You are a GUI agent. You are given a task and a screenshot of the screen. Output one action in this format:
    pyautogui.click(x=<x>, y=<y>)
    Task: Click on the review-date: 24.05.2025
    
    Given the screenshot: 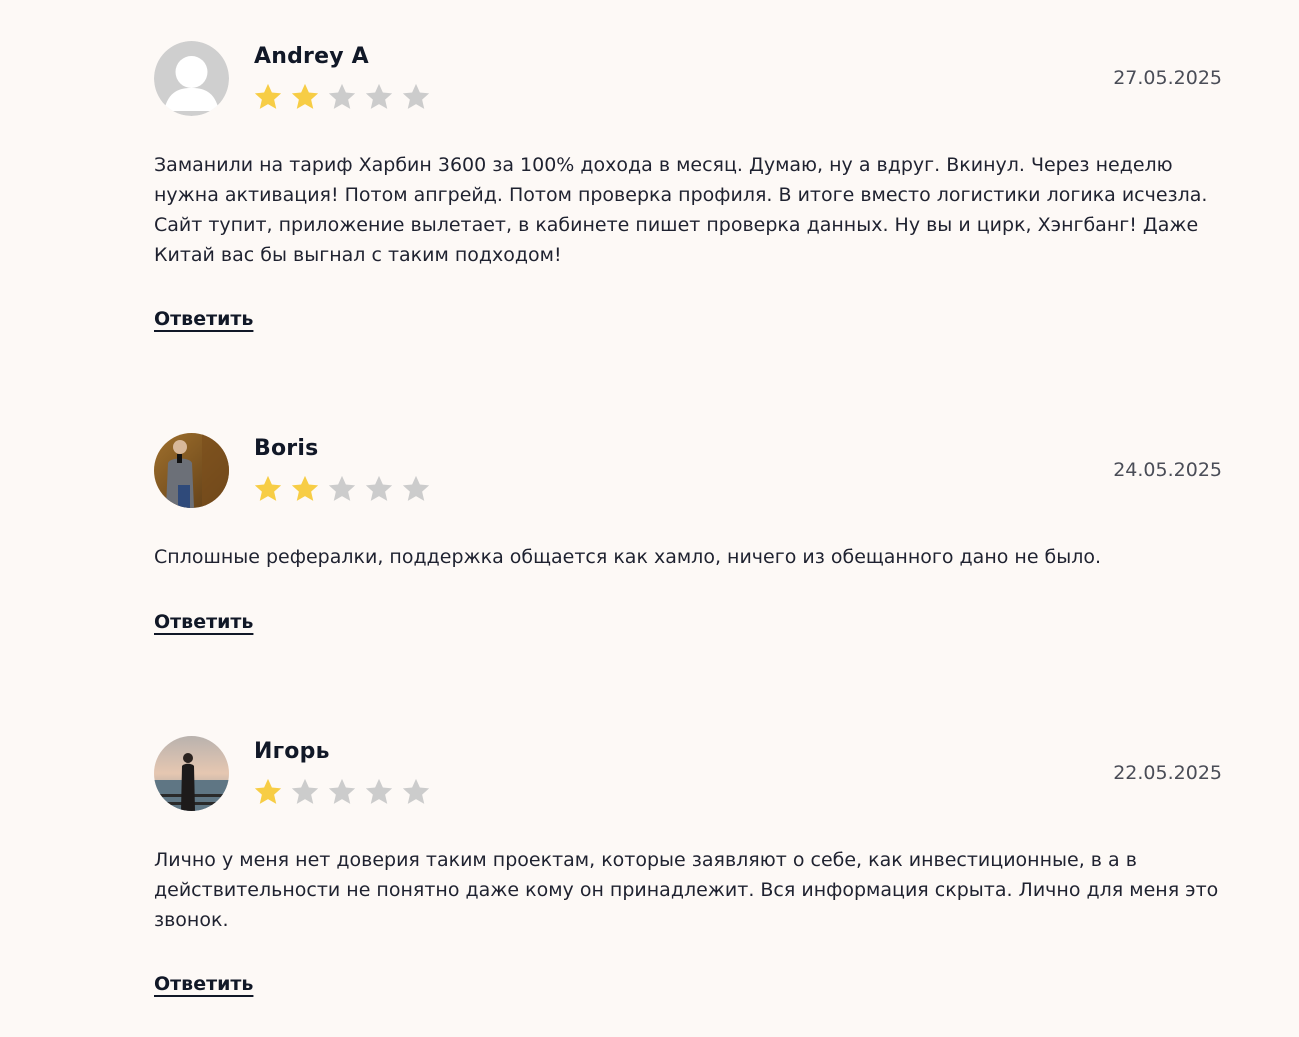 What is the action you would take?
    pyautogui.click(x=1167, y=470)
    